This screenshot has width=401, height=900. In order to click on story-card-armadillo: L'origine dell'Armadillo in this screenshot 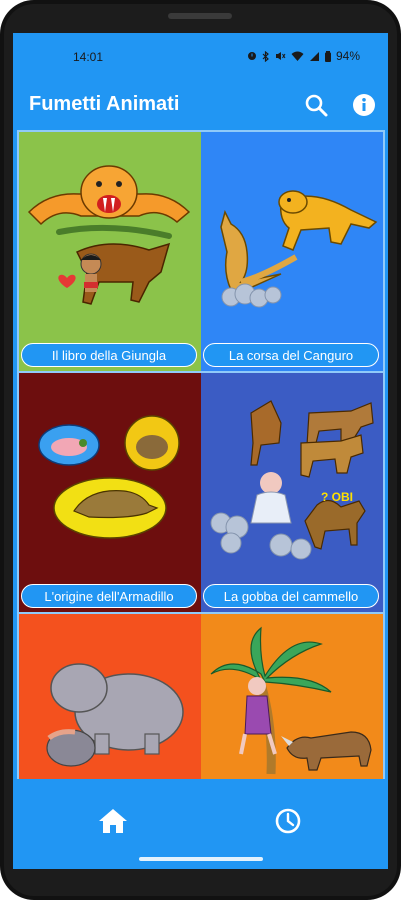, I will do `click(110, 492)`.